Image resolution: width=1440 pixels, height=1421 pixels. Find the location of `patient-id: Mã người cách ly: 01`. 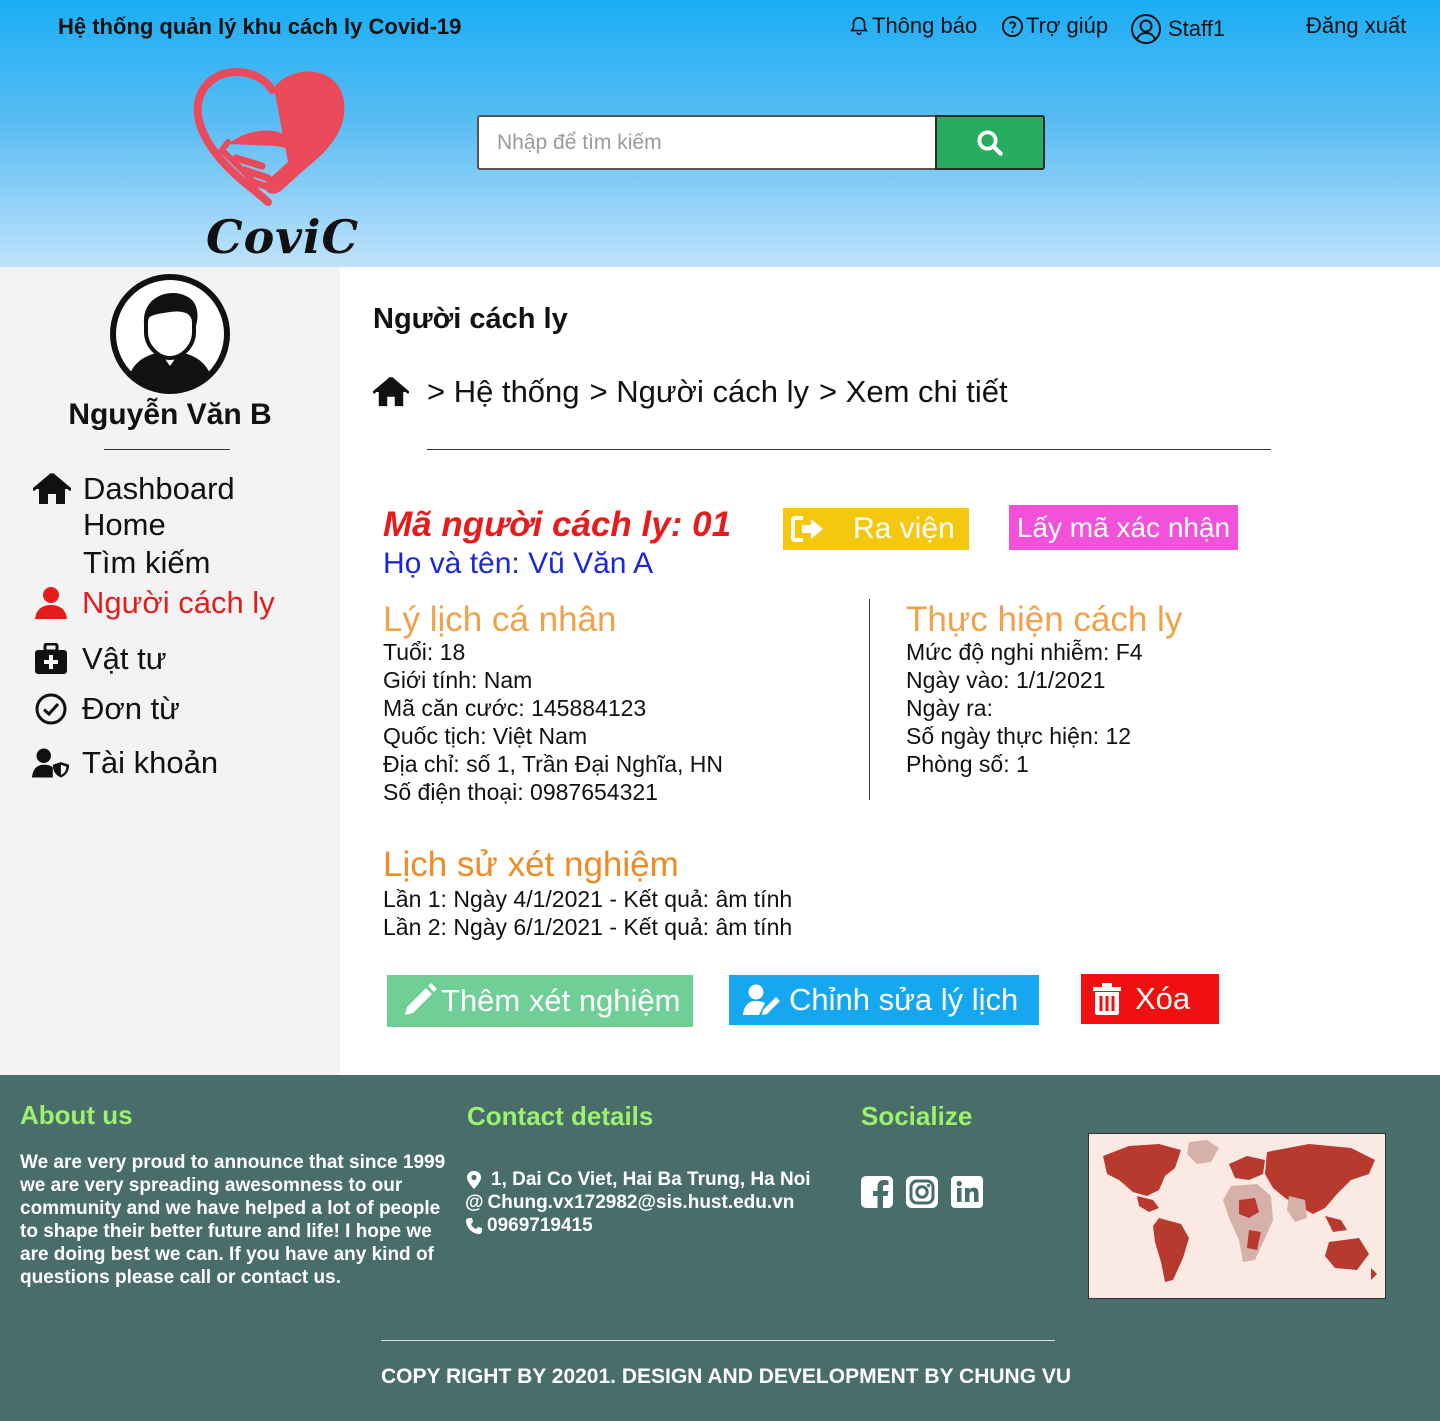

patient-id: Mã người cách ly: 01 is located at coordinates (557, 524).